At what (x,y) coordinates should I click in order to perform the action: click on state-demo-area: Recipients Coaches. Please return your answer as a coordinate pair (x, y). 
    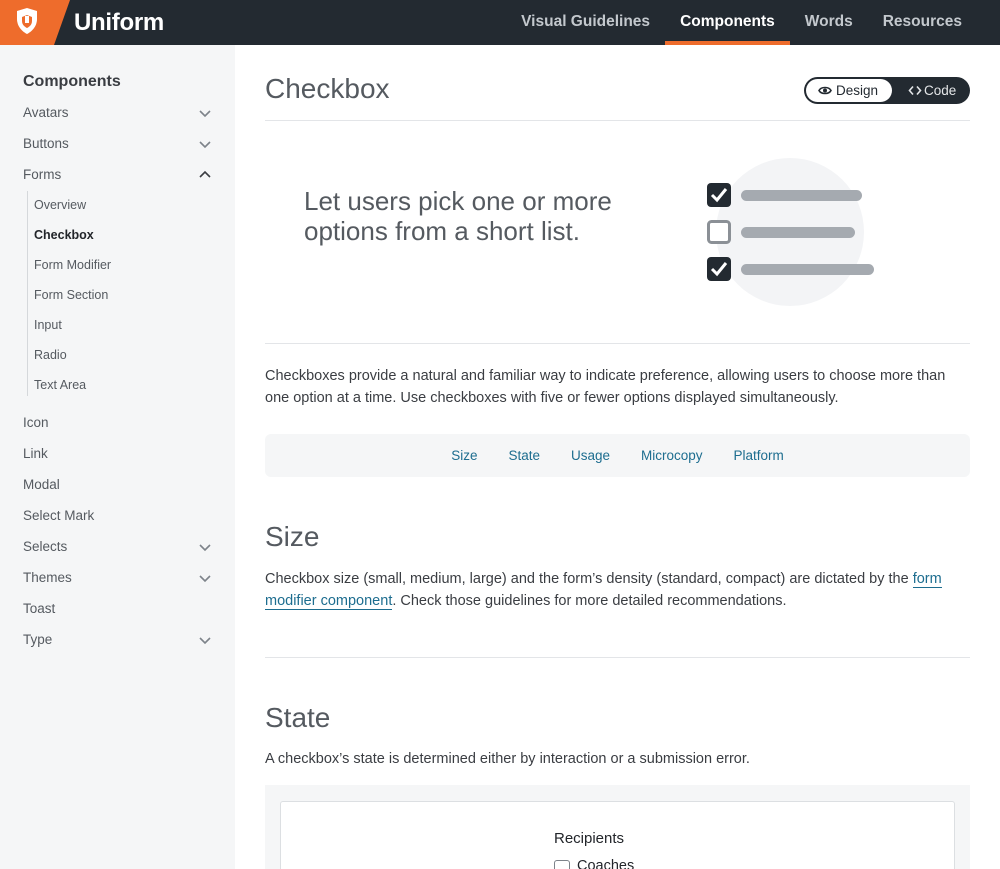
    Looking at the image, I should click on (617, 827).